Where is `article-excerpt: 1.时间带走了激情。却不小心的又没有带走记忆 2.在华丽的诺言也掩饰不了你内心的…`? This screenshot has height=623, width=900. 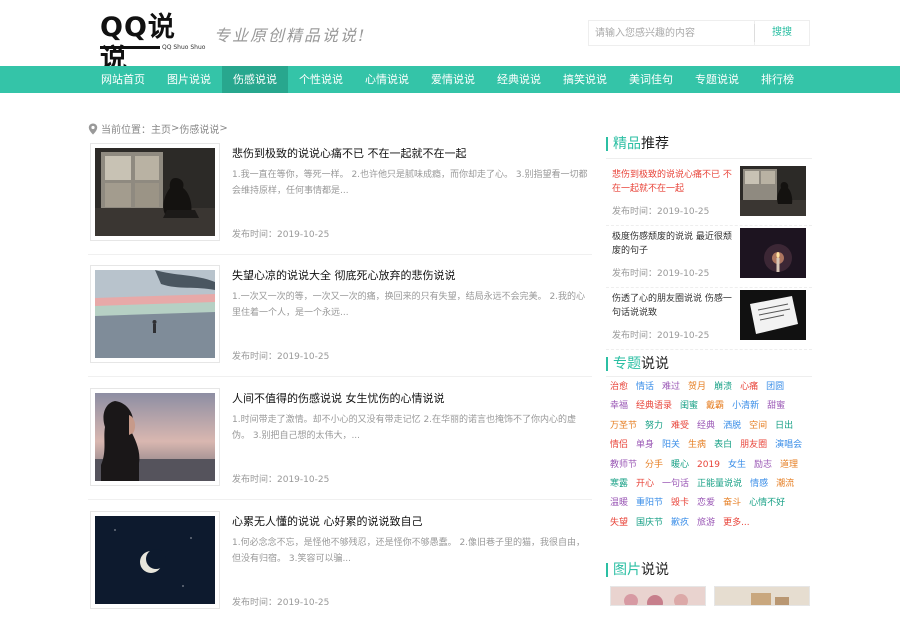
article-excerpt: 1.时间带走了激情。却不小心的又没有带走记忆 2.在华丽的诺言也掩饰不了你内心的… is located at coordinates (404, 428).